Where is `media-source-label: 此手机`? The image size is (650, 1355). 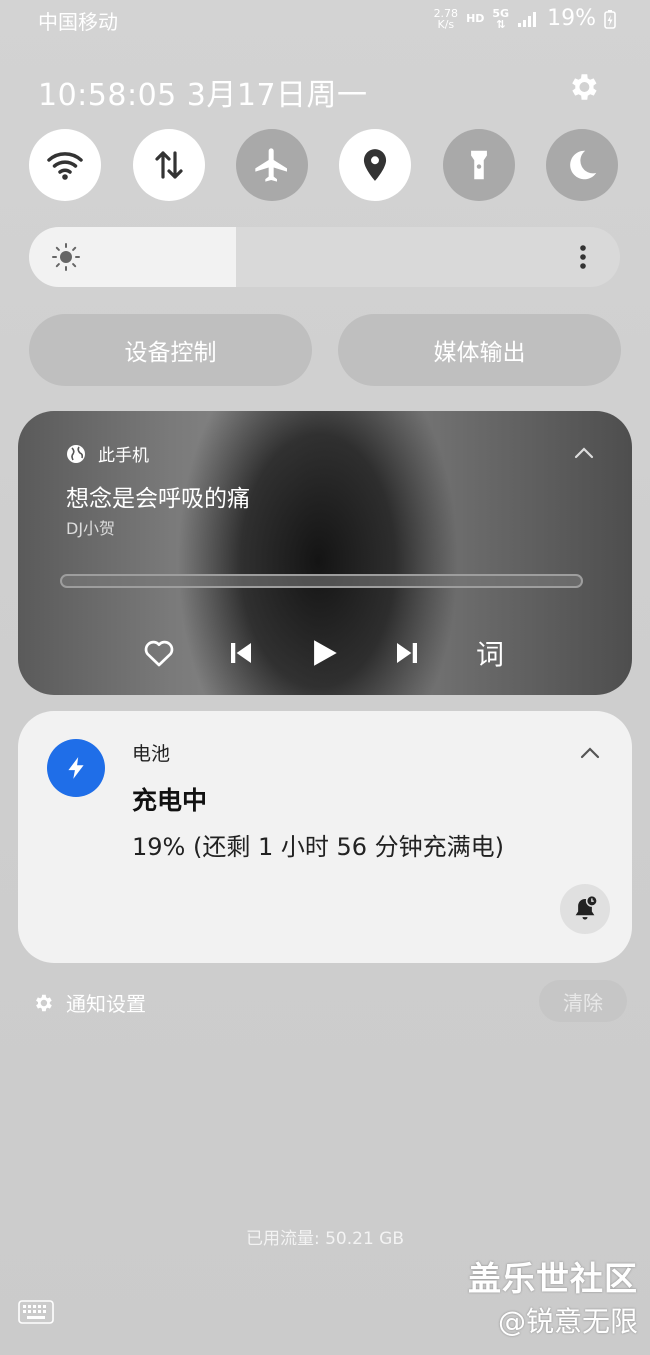 media-source-label: 此手机 is located at coordinates (123, 456).